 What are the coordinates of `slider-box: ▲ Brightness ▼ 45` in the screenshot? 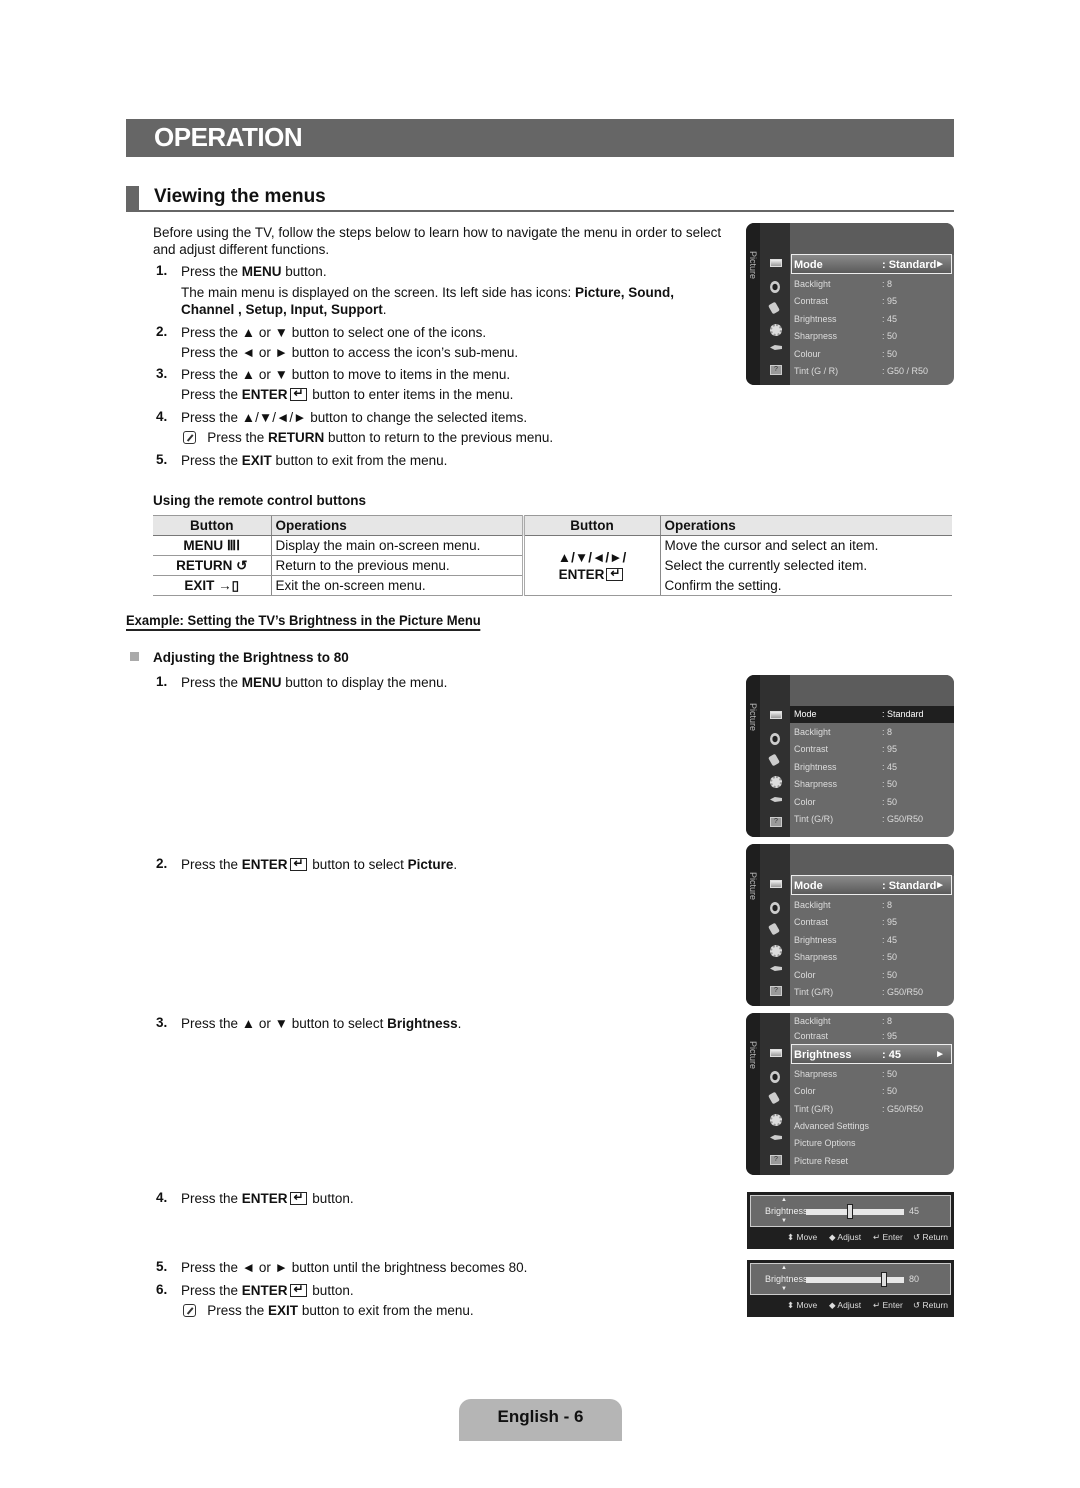 It's located at (850, 1211).